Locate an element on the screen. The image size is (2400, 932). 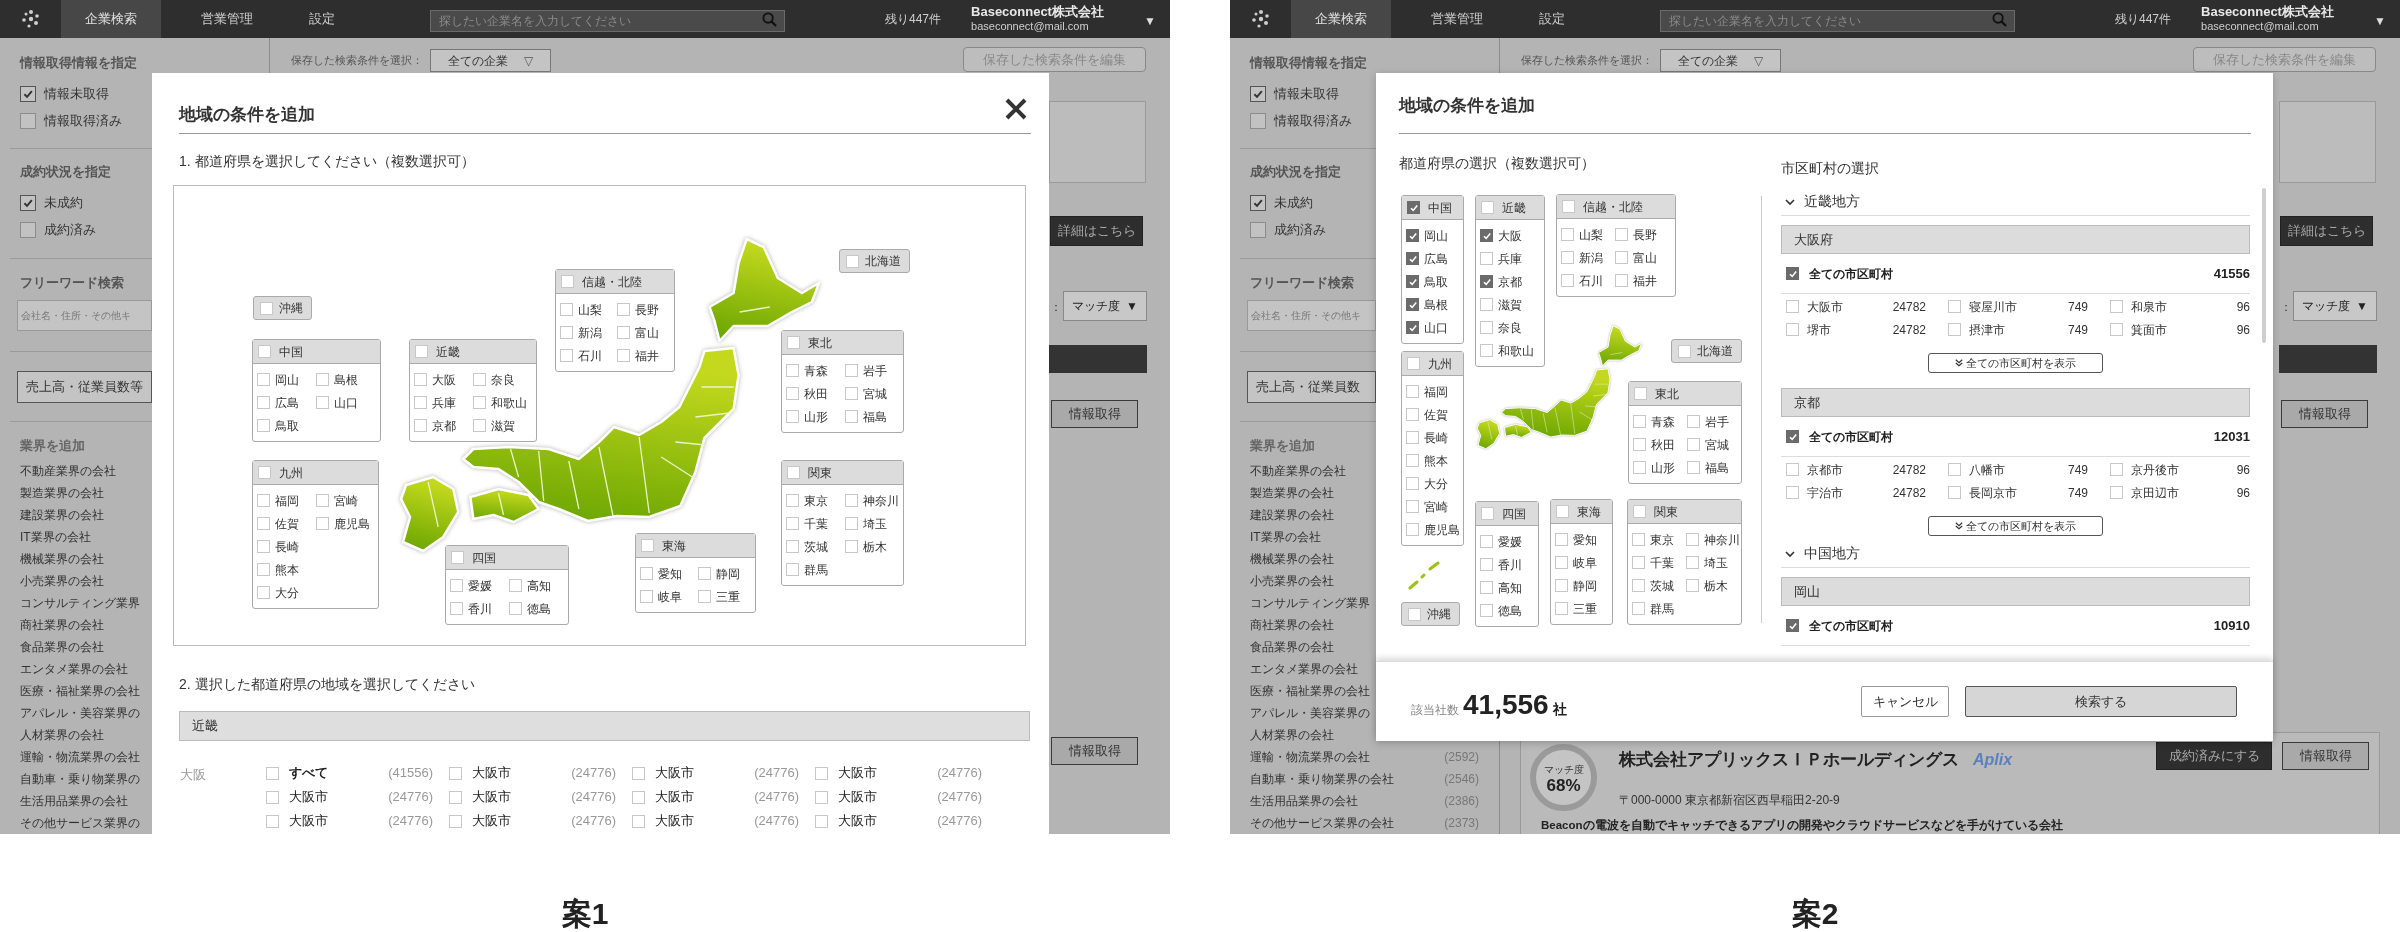
industry-link: 自動車・乗り物業界の会社 is located at coordinates (1322, 779).